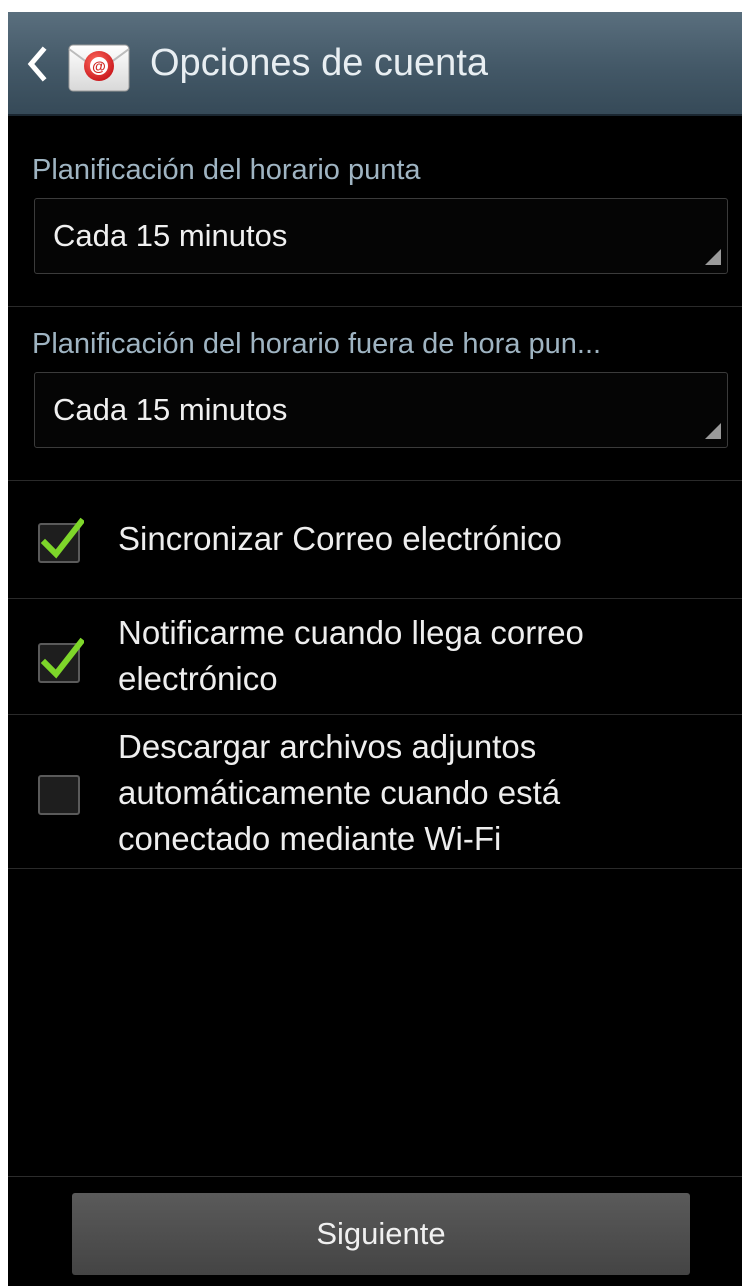 The width and height of the screenshot is (742, 1286). I want to click on email-at-icon: @, so click(99, 68).